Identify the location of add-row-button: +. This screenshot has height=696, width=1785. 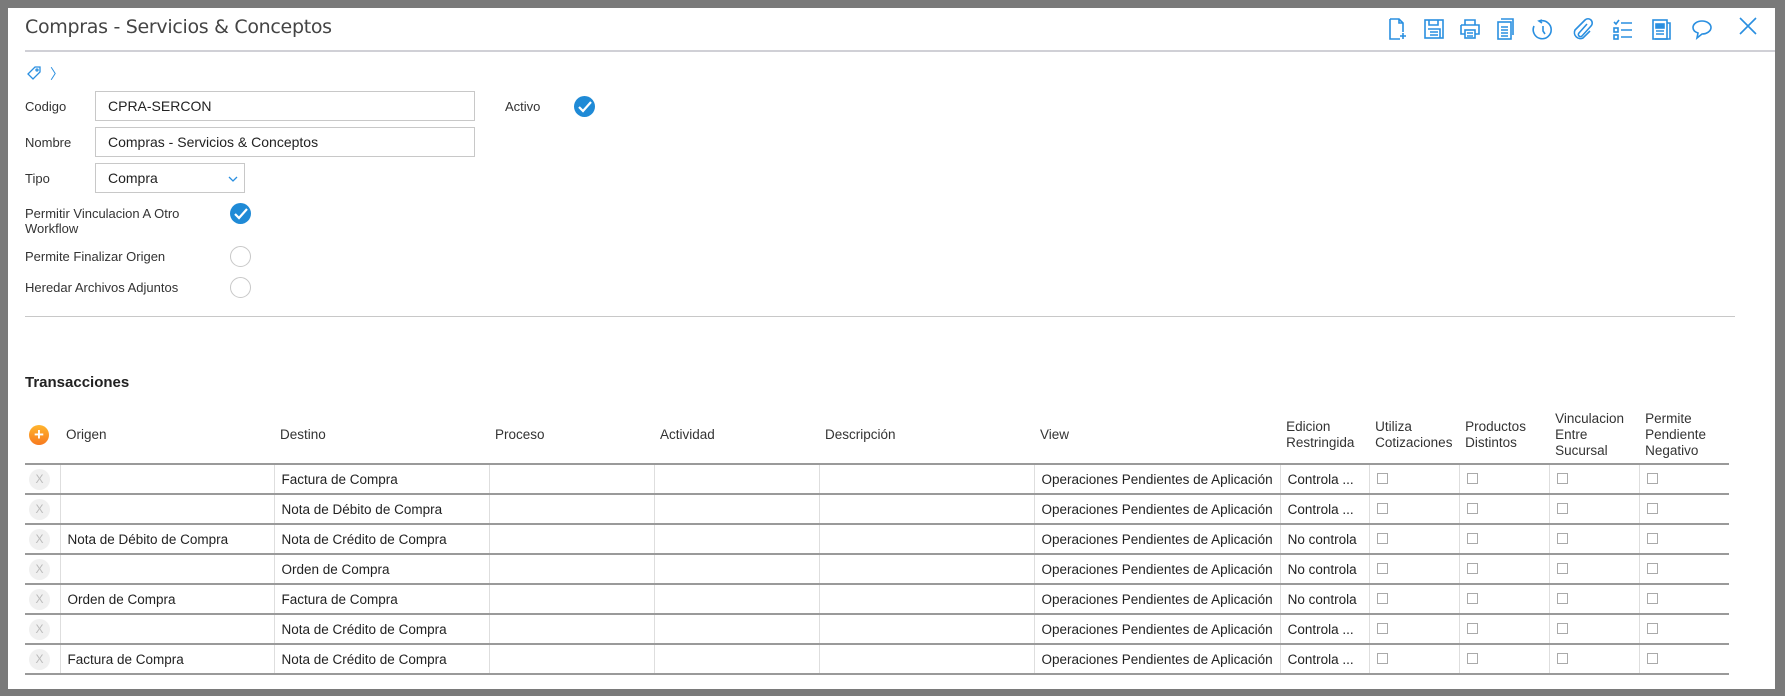
(39, 434).